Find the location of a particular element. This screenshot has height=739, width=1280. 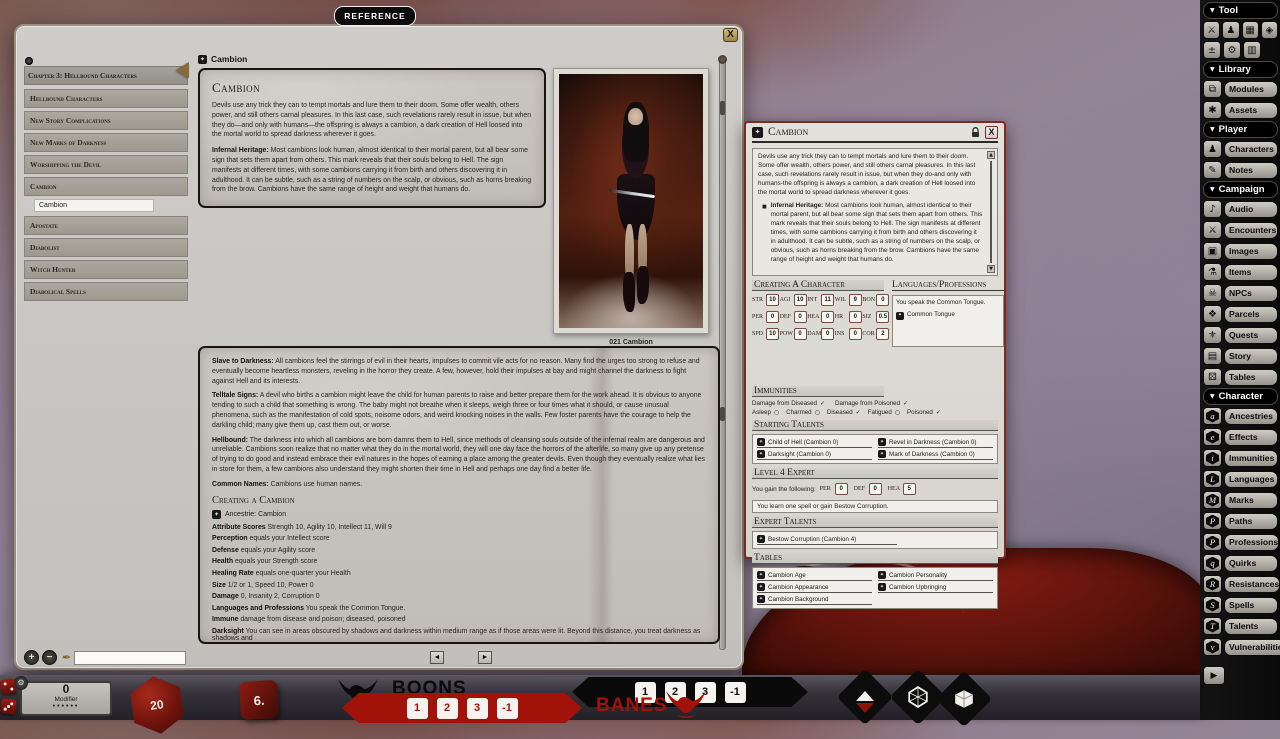

lock-icon is located at coordinates (975, 132).